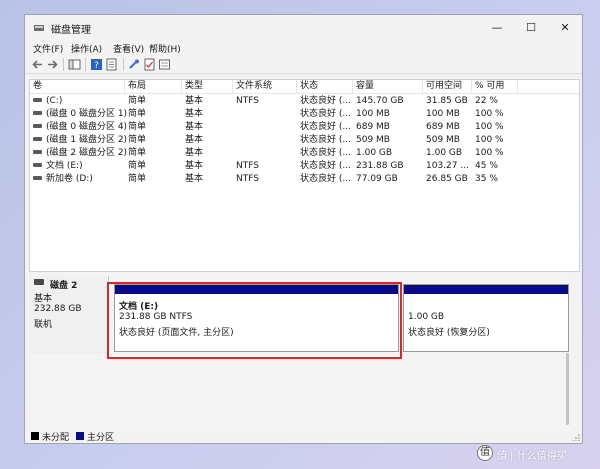 This screenshot has width=600, height=469. What do you see at coordinates (497, 28) in the screenshot?
I see `minimize-button: —` at bounding box center [497, 28].